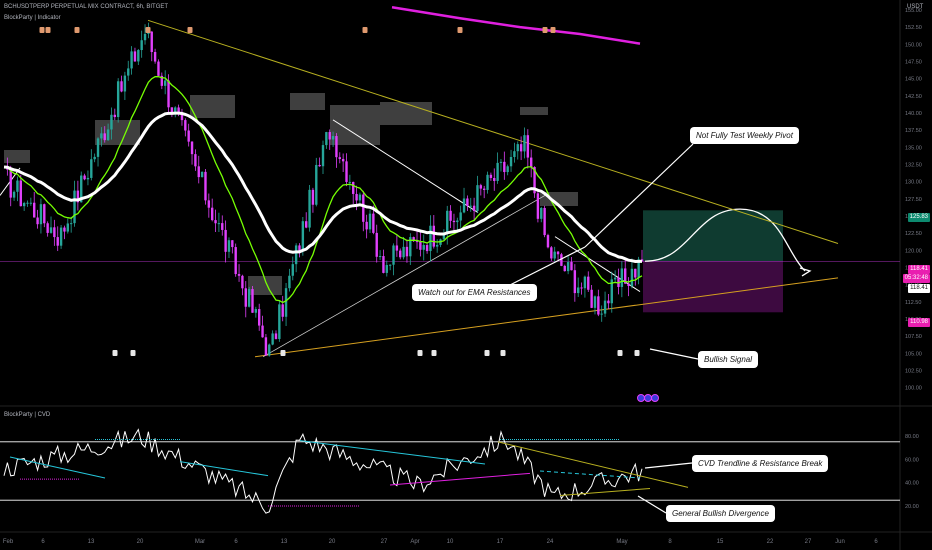  What do you see at coordinates (912, 437) in the screenshot?
I see `cvd-tick-label: 80.00` at bounding box center [912, 437].